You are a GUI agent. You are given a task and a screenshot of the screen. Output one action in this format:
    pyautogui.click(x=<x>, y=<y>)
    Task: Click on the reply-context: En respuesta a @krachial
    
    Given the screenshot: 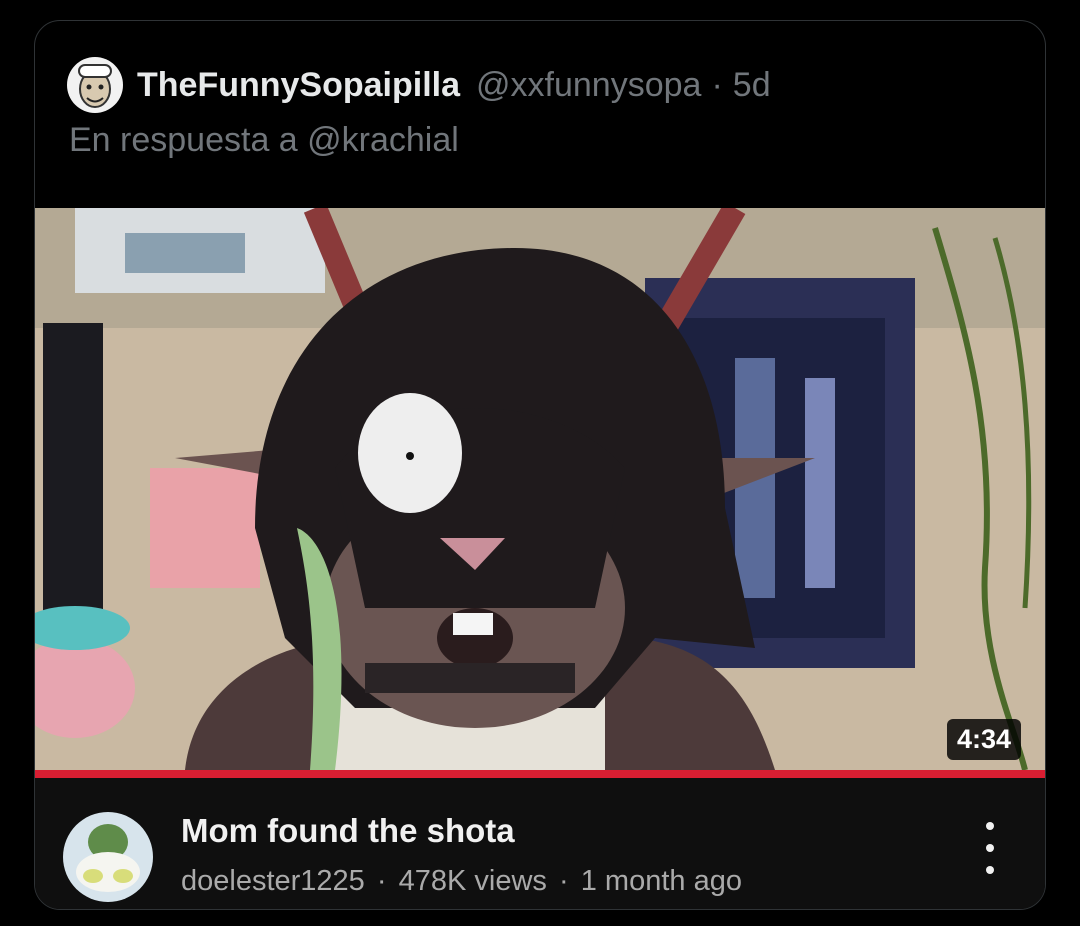 What is the action you would take?
    pyautogui.click(x=264, y=140)
    